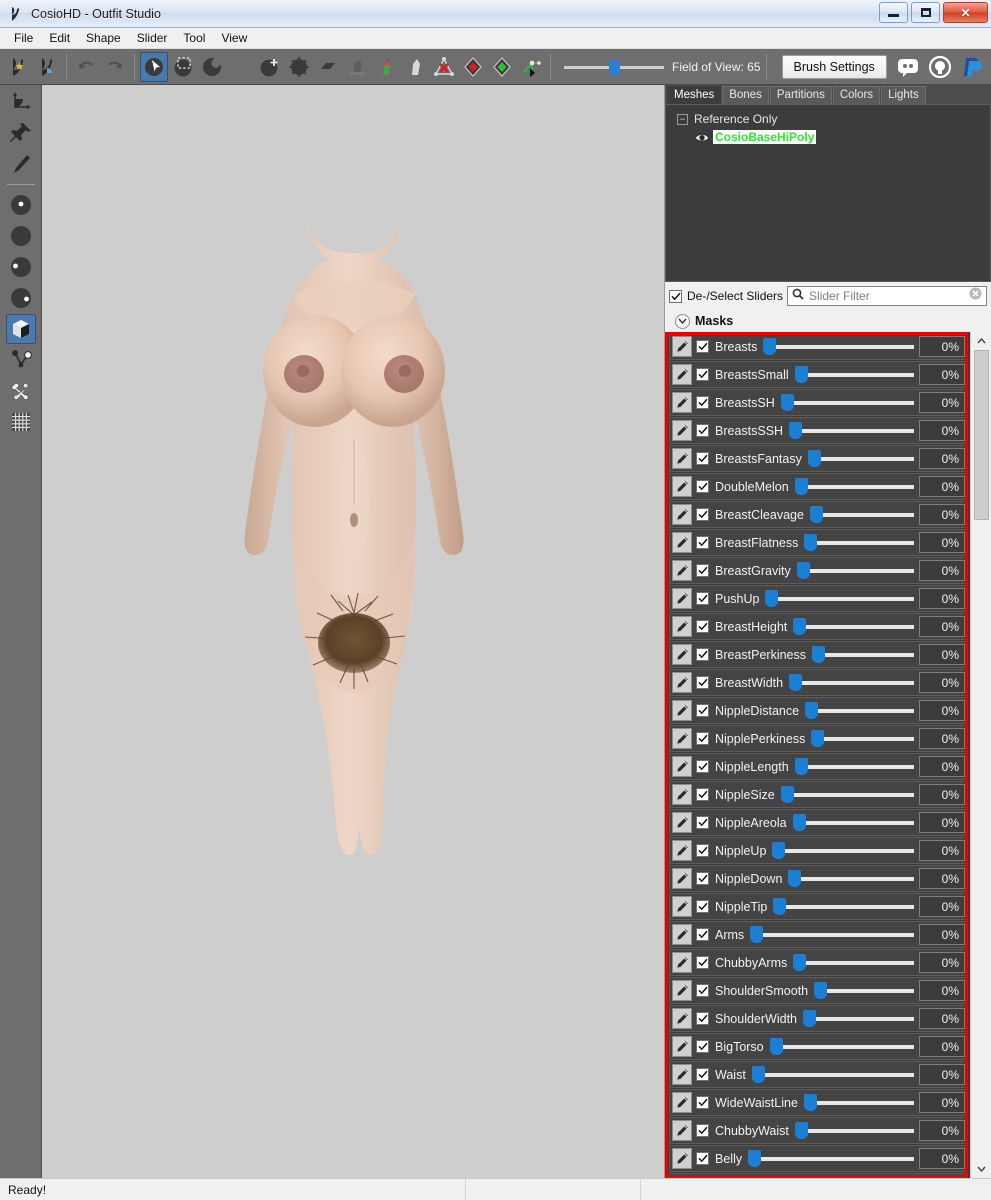 The height and width of the screenshot is (1200, 991). I want to click on slider-row: Belly 0%, so click(818, 1158).